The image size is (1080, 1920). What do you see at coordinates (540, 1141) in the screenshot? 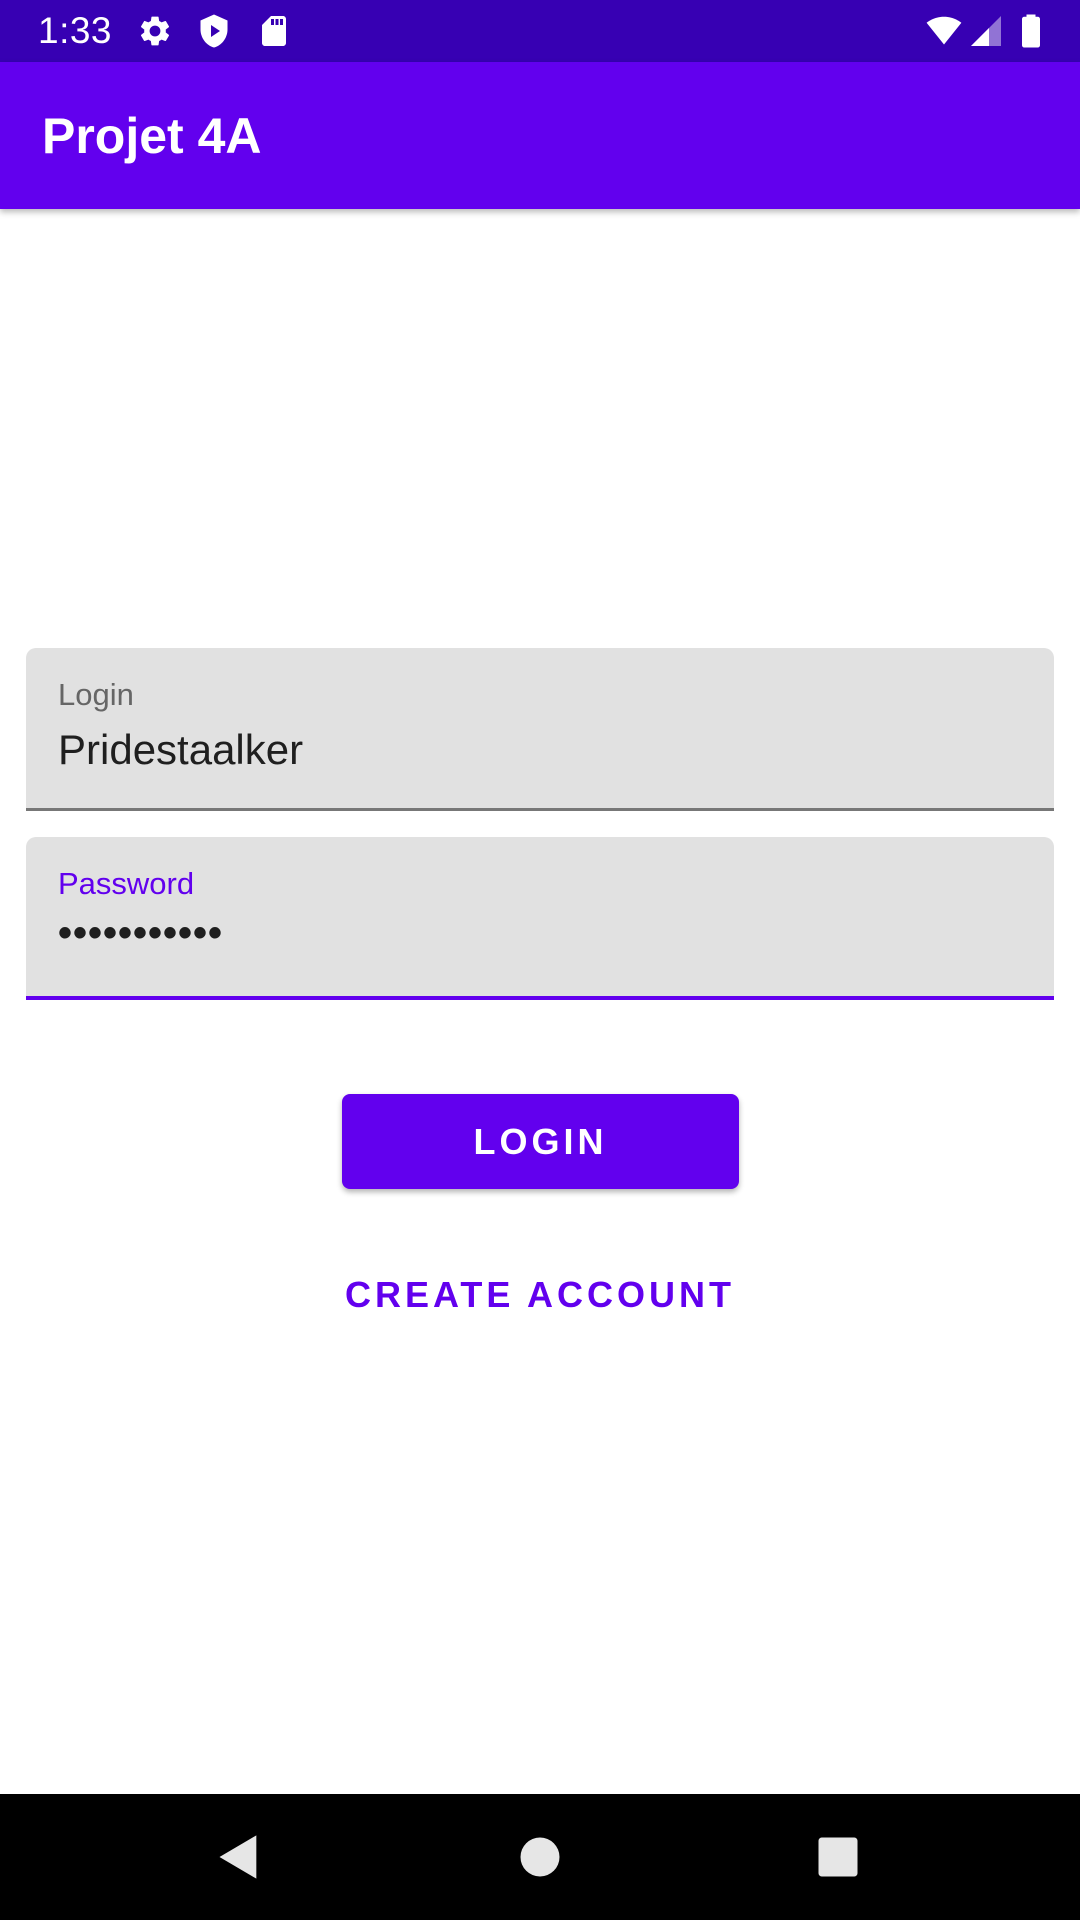
I see `login-button: LOGIN` at bounding box center [540, 1141].